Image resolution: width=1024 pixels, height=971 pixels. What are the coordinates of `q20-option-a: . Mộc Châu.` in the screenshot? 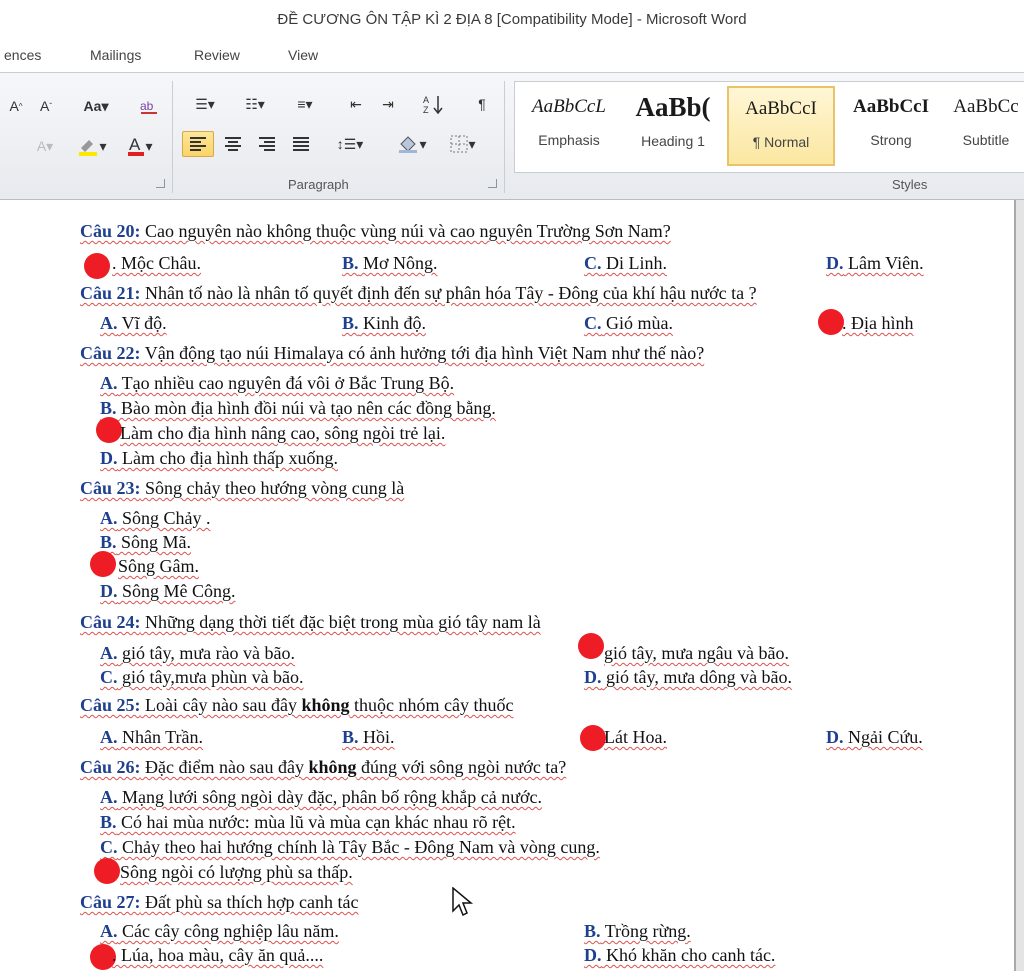 It's located at (156, 263).